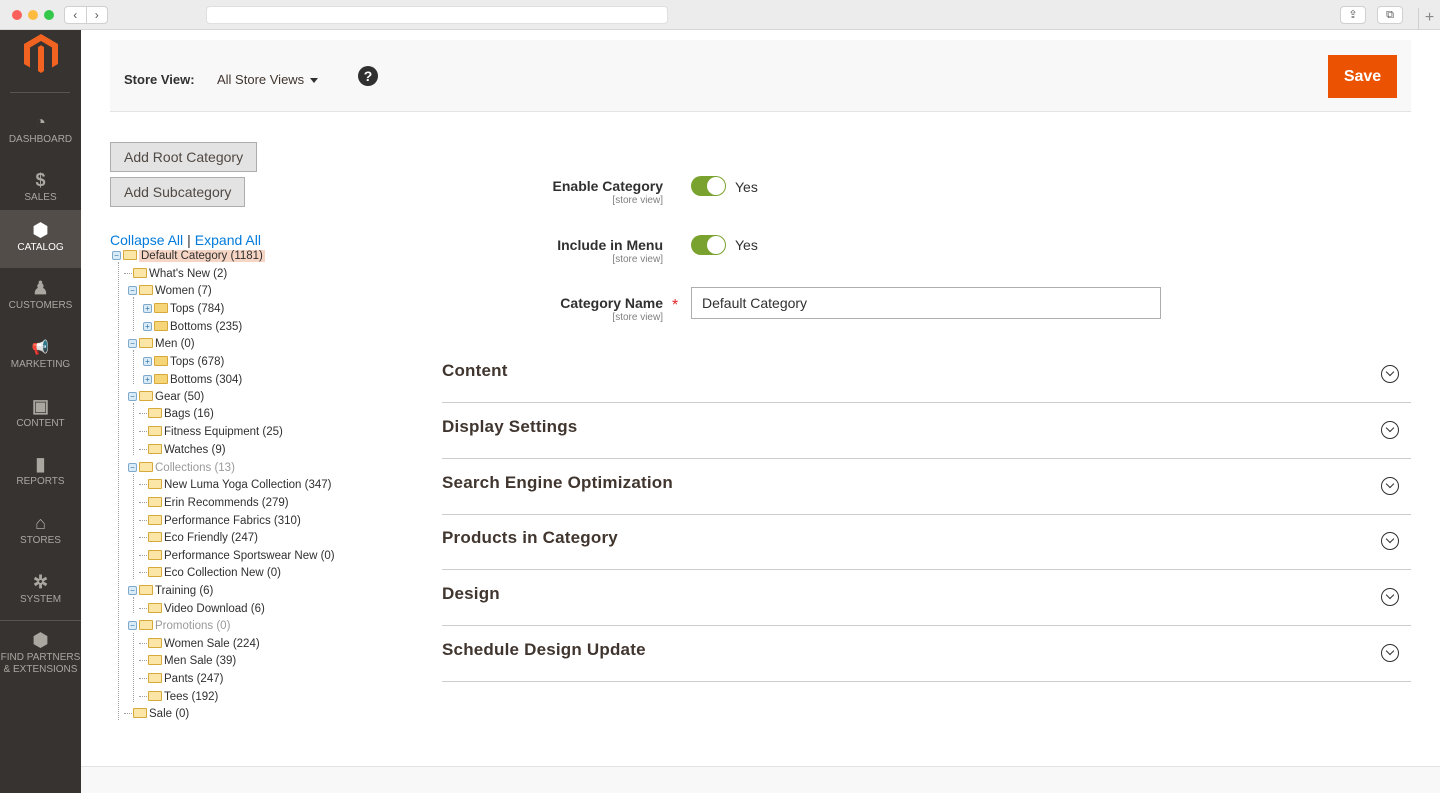 This screenshot has height=793, width=1440. Describe the element at coordinates (184, 157) in the screenshot. I see `add-root-category-button: Add Root Category` at that location.